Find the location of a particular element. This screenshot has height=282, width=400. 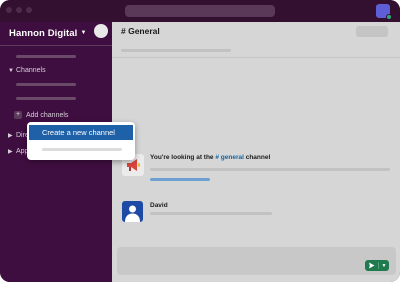

add-channels-menu: Create a new channel is located at coordinates (81, 141).